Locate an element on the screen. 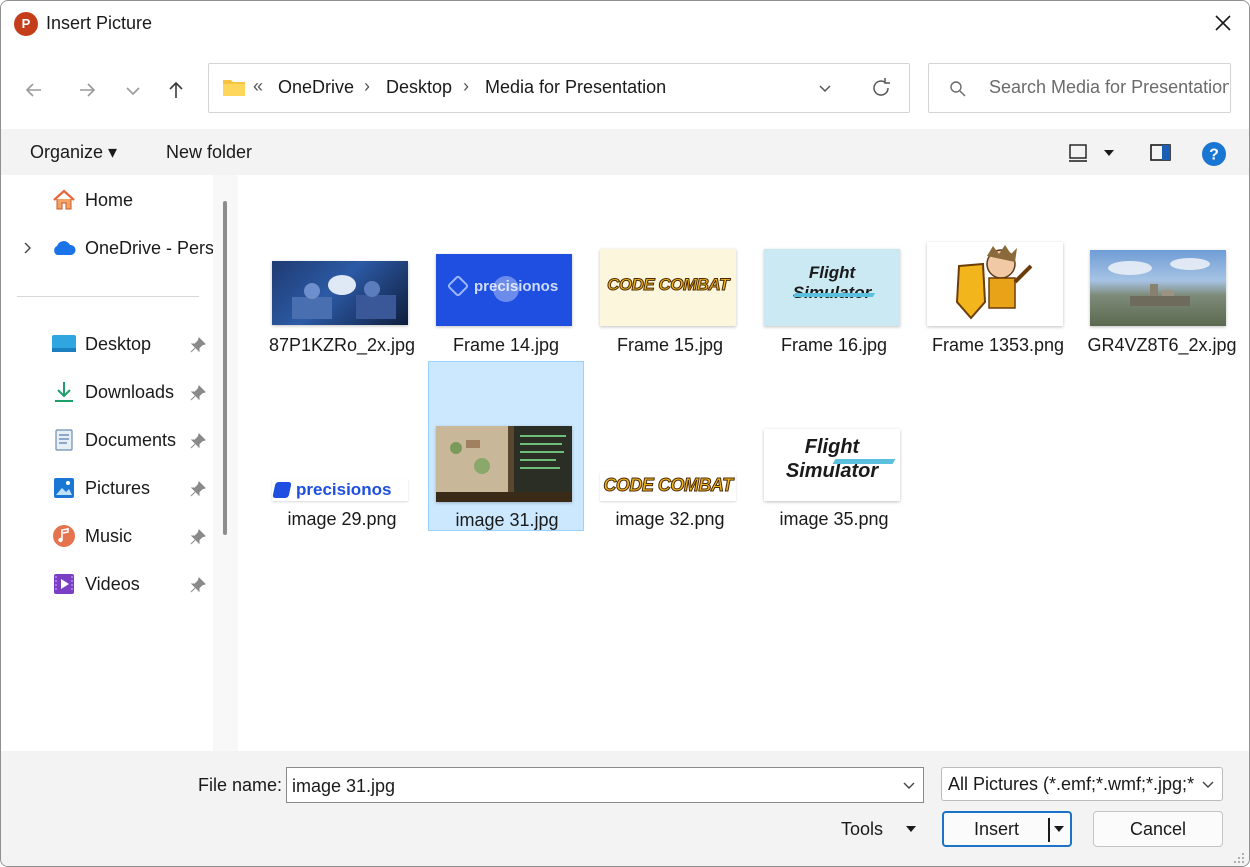 This screenshot has height=867, width=1250. game-screenshot-image is located at coordinates (504, 464).